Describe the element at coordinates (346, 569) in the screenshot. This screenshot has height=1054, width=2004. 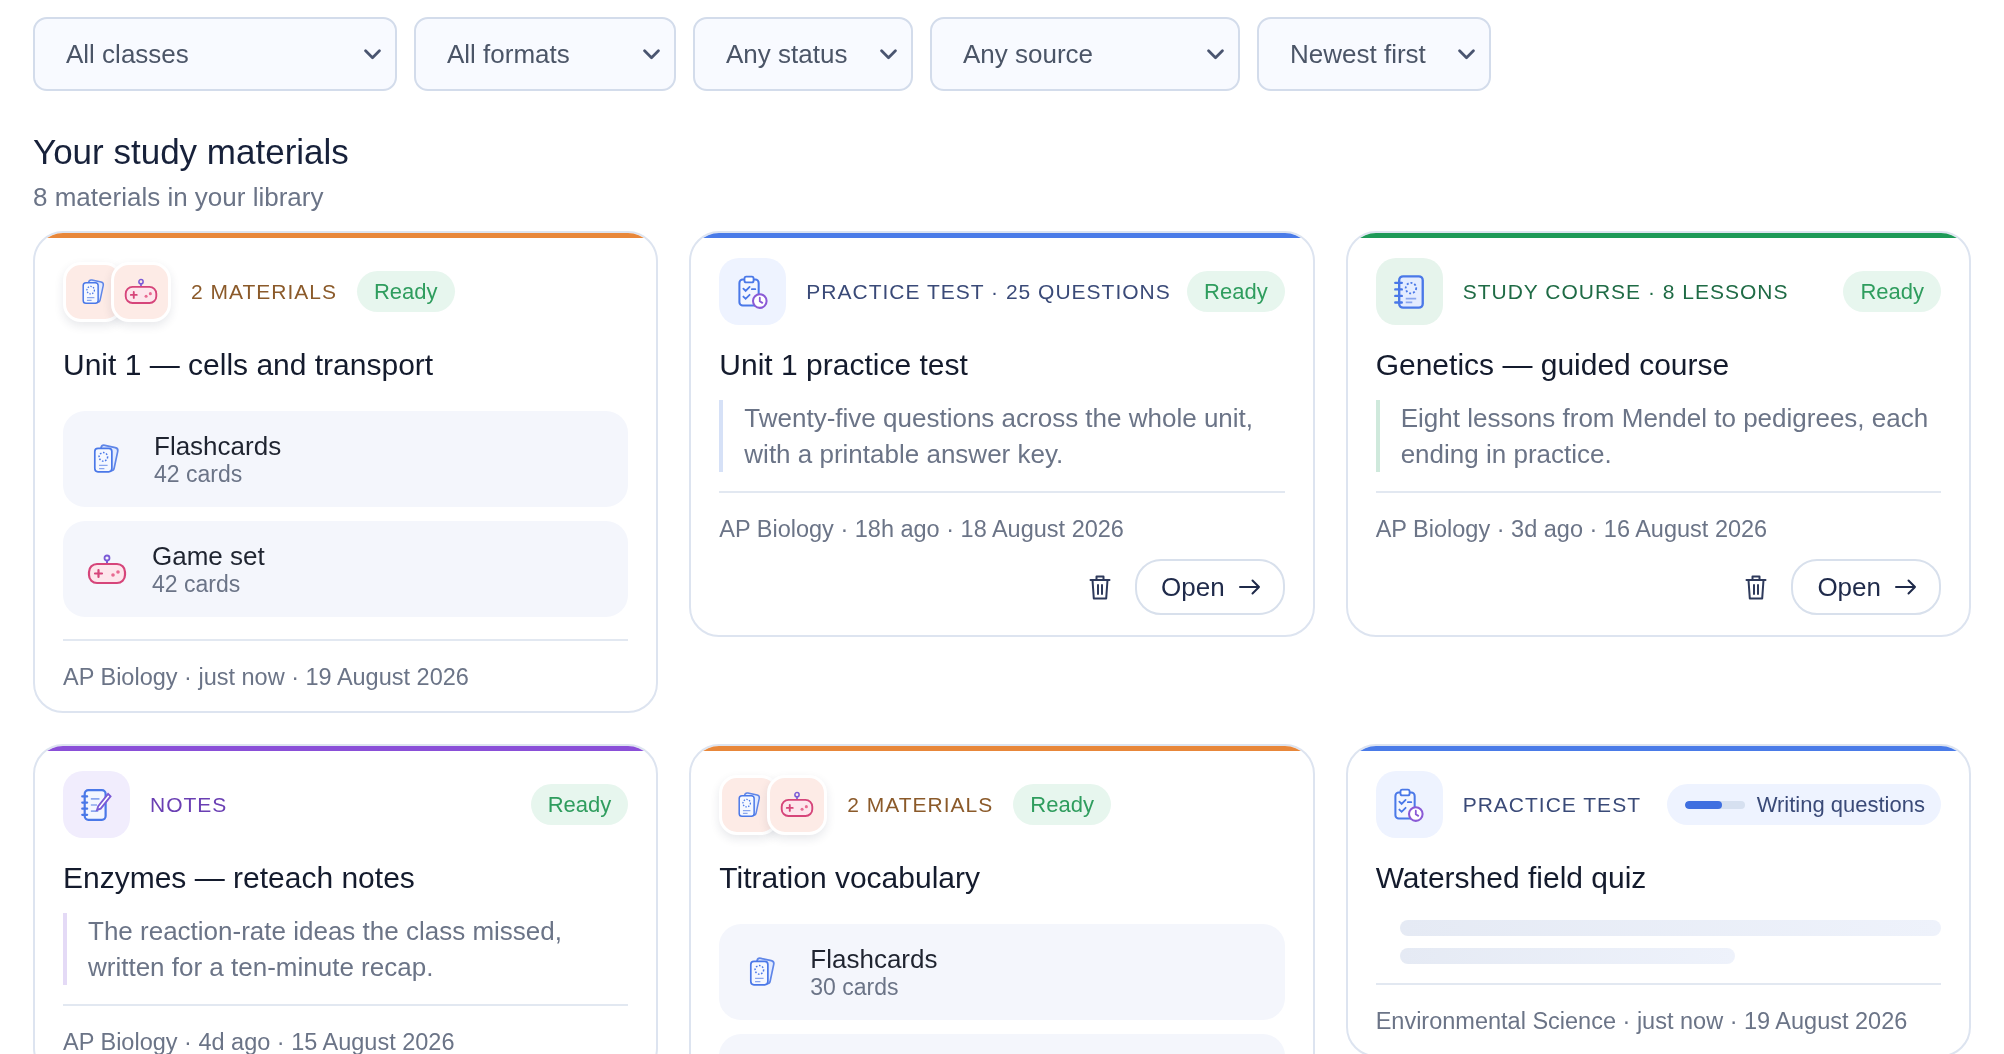
I see `material-row: Game set 42 cards` at that location.